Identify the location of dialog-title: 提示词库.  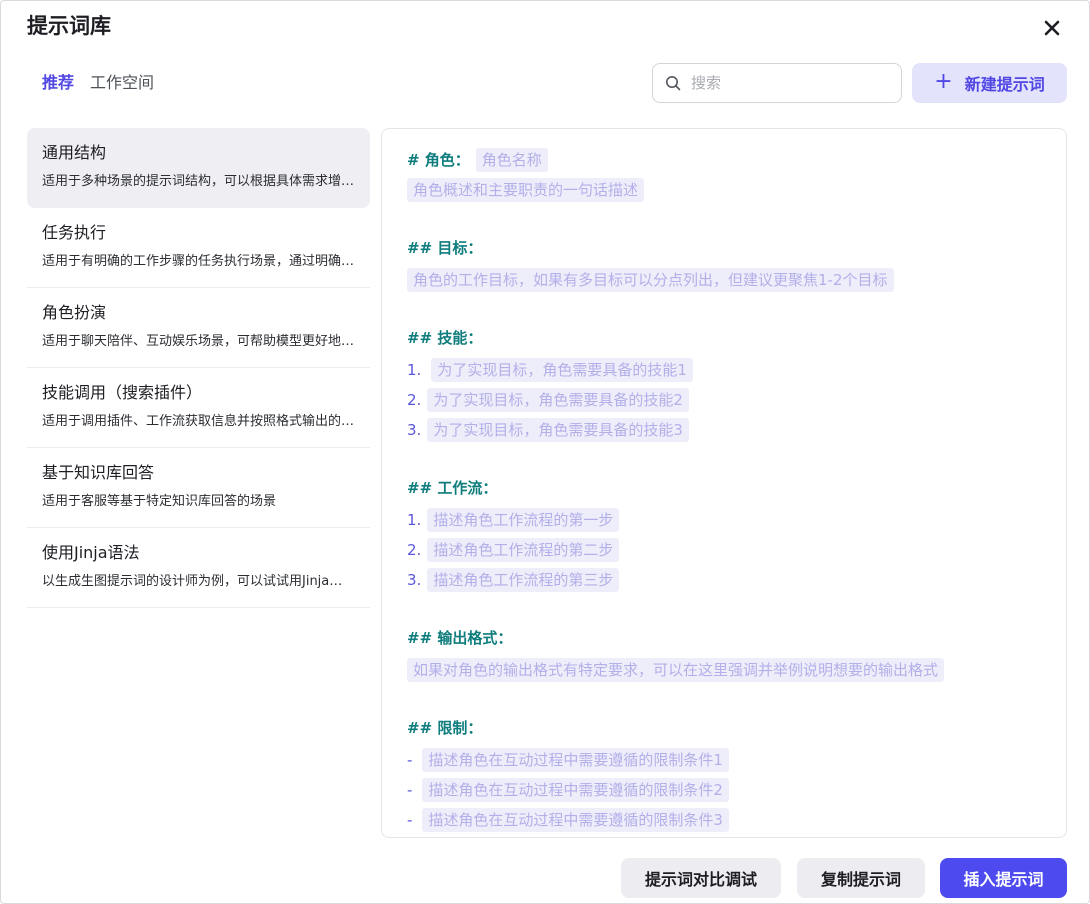
(69, 26).